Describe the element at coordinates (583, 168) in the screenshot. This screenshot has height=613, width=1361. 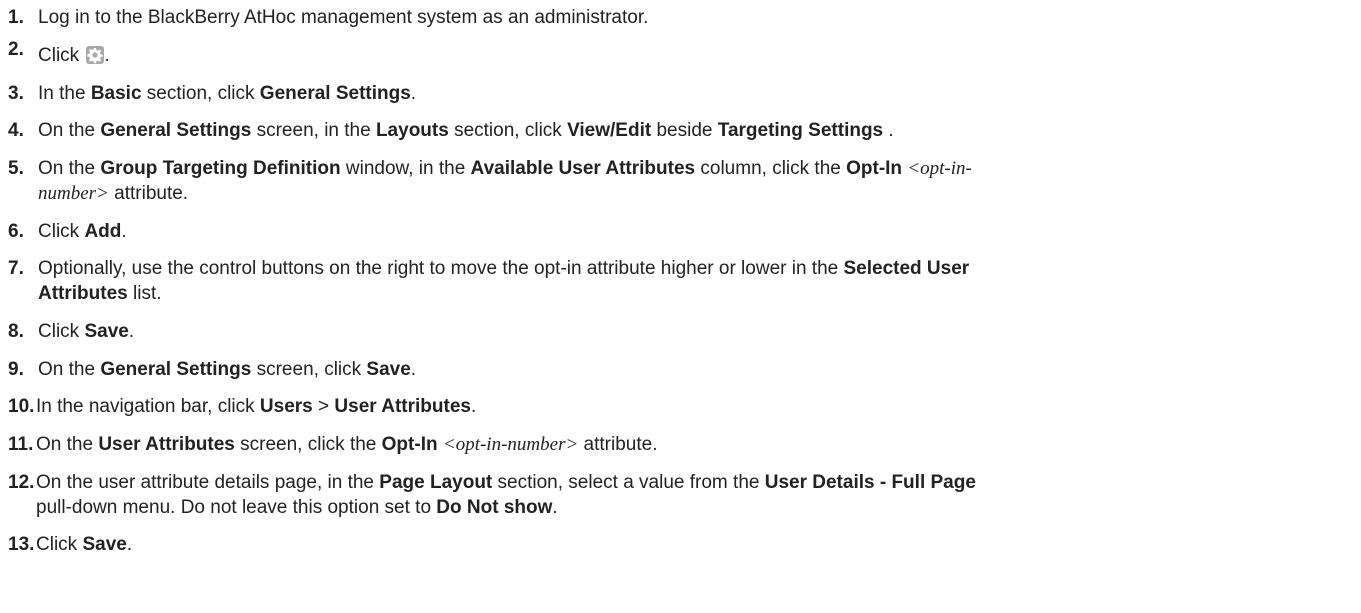
I see `ui-term: Available User Attributes` at that location.